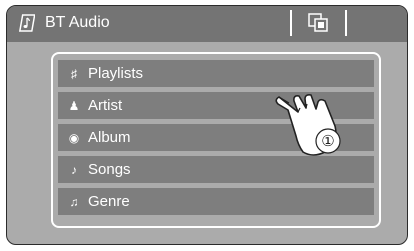 This screenshot has height=251, width=414. Describe the element at coordinates (109, 137) in the screenshot. I see `list-item-label: Album` at that location.